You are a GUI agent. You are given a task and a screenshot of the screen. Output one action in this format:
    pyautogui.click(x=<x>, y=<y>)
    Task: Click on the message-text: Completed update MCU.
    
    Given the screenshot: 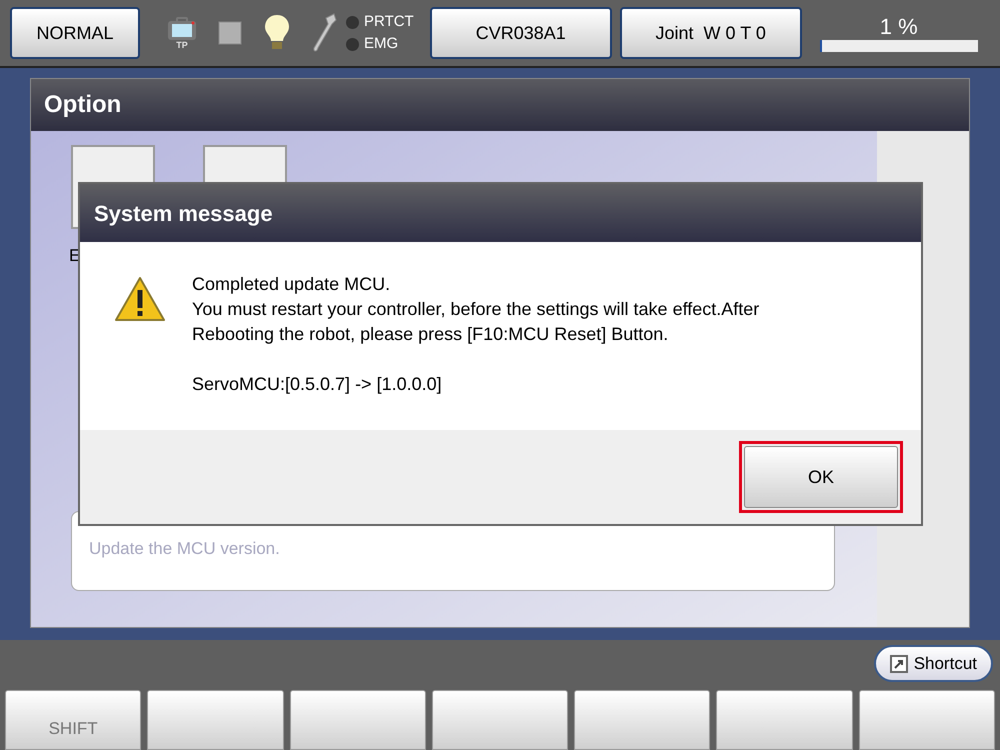 What is the action you would take?
    pyautogui.click(x=292, y=284)
    